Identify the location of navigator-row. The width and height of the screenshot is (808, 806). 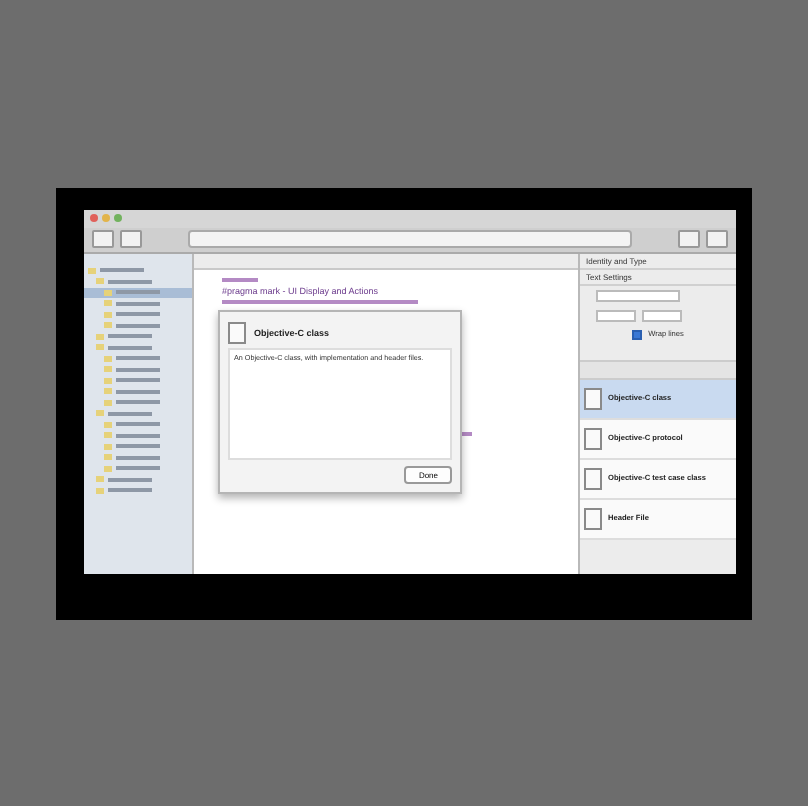
(138, 292).